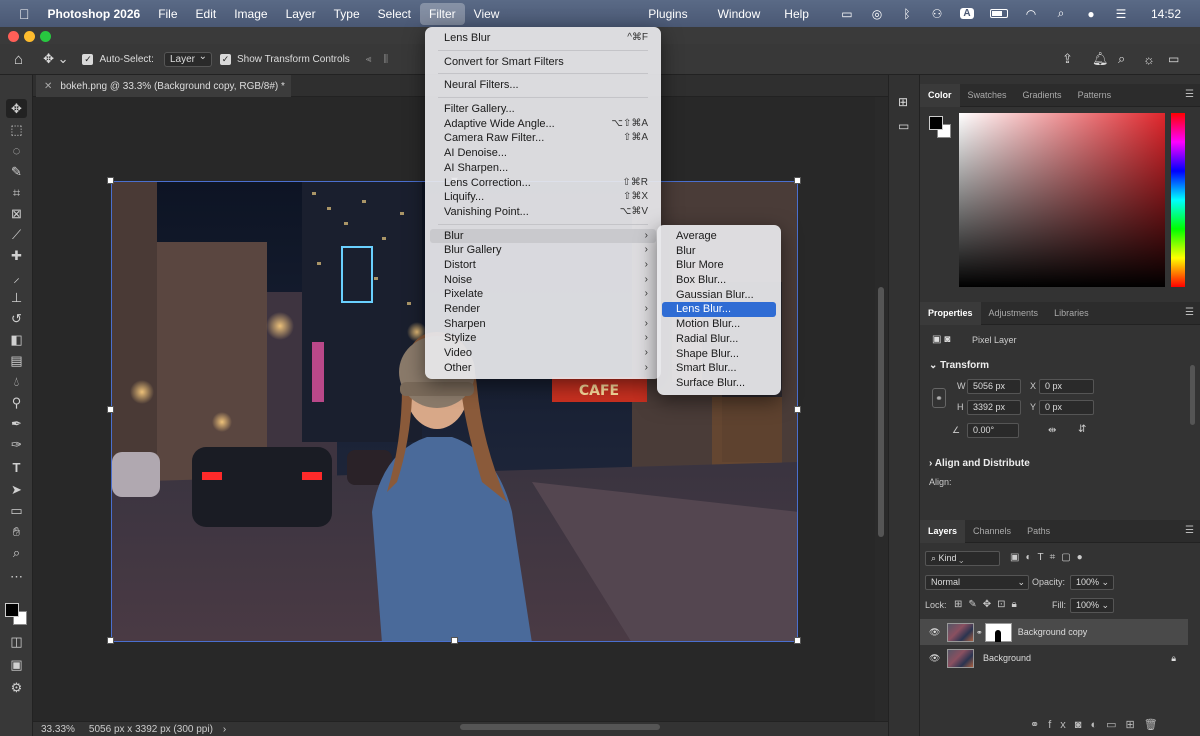 The width and height of the screenshot is (1200, 736). Describe the element at coordinates (543, 265) in the screenshot. I see `filter-menu-item-distort: Distort ›` at that location.